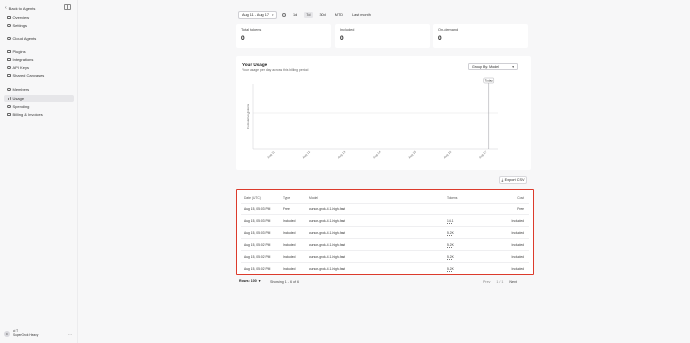 Image resolution: width=690 pixels, height=343 pixels. What do you see at coordinates (308, 15) in the screenshot?
I see `range-7d: 7d` at bounding box center [308, 15].